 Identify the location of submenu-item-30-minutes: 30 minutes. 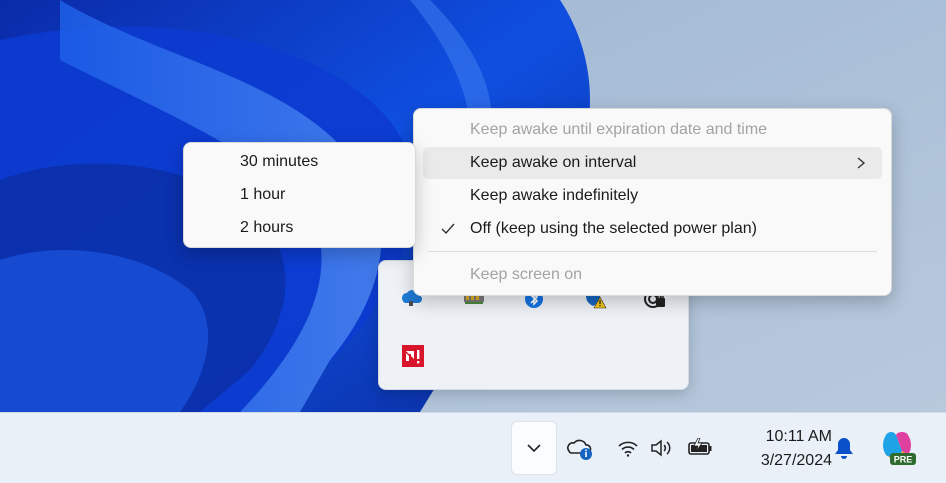
(299, 162).